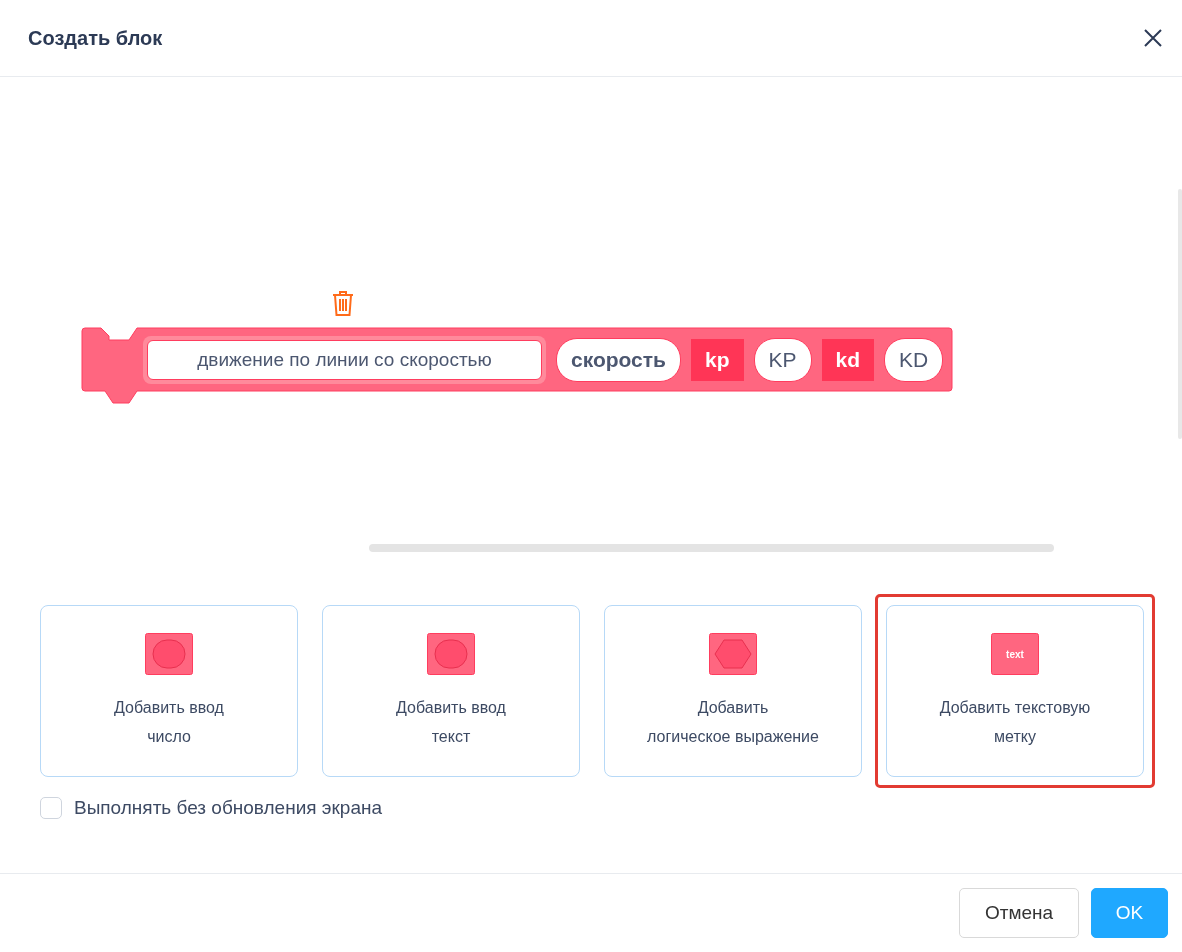 This screenshot has width=1182, height=952. Describe the element at coordinates (717, 360) in the screenshot. I see `block-label: kp` at that location.